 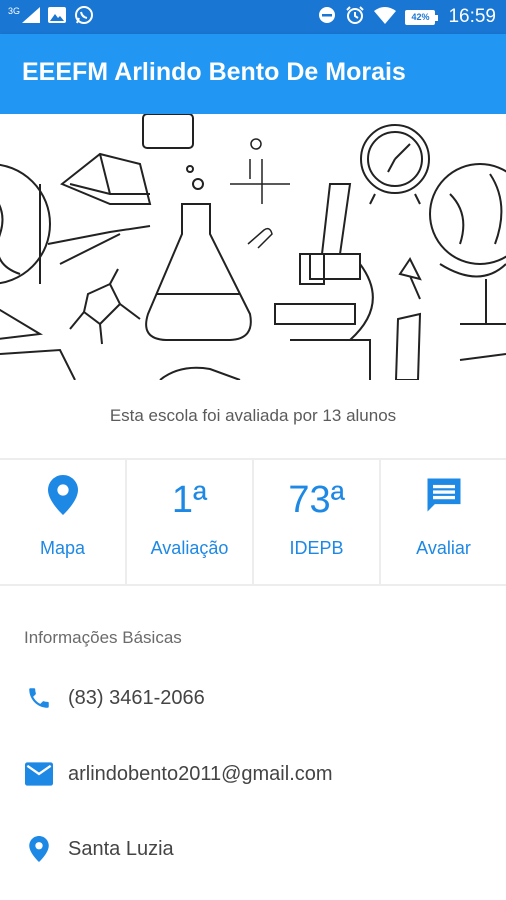 What do you see at coordinates (443, 548) in the screenshot?
I see `rate-label: Avaliar` at bounding box center [443, 548].